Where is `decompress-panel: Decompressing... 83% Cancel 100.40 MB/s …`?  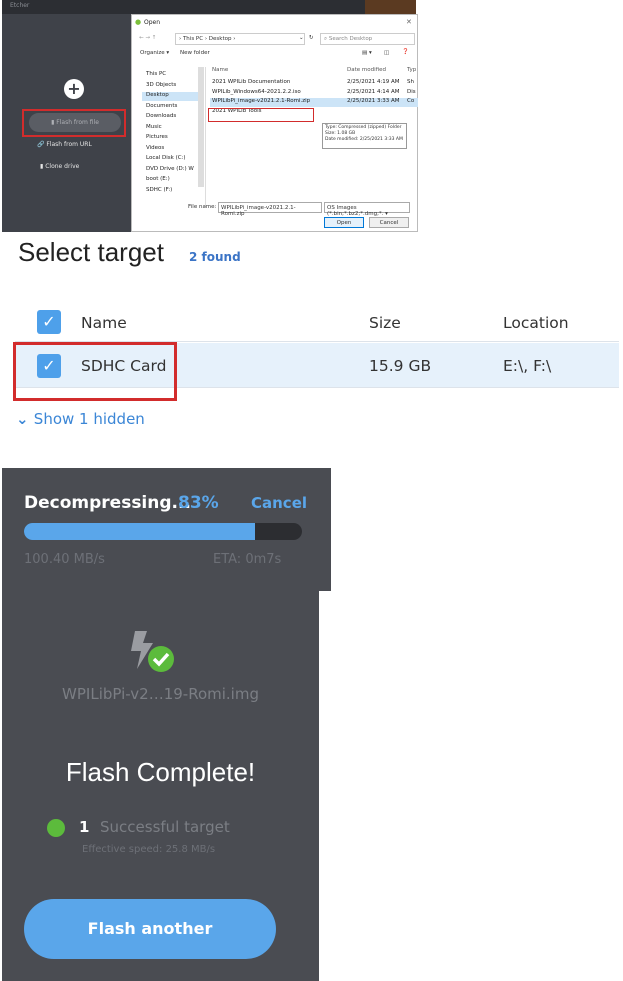
decompress-panel: Decompressing... 83% Cancel 100.40 MB/s … is located at coordinates (166, 529).